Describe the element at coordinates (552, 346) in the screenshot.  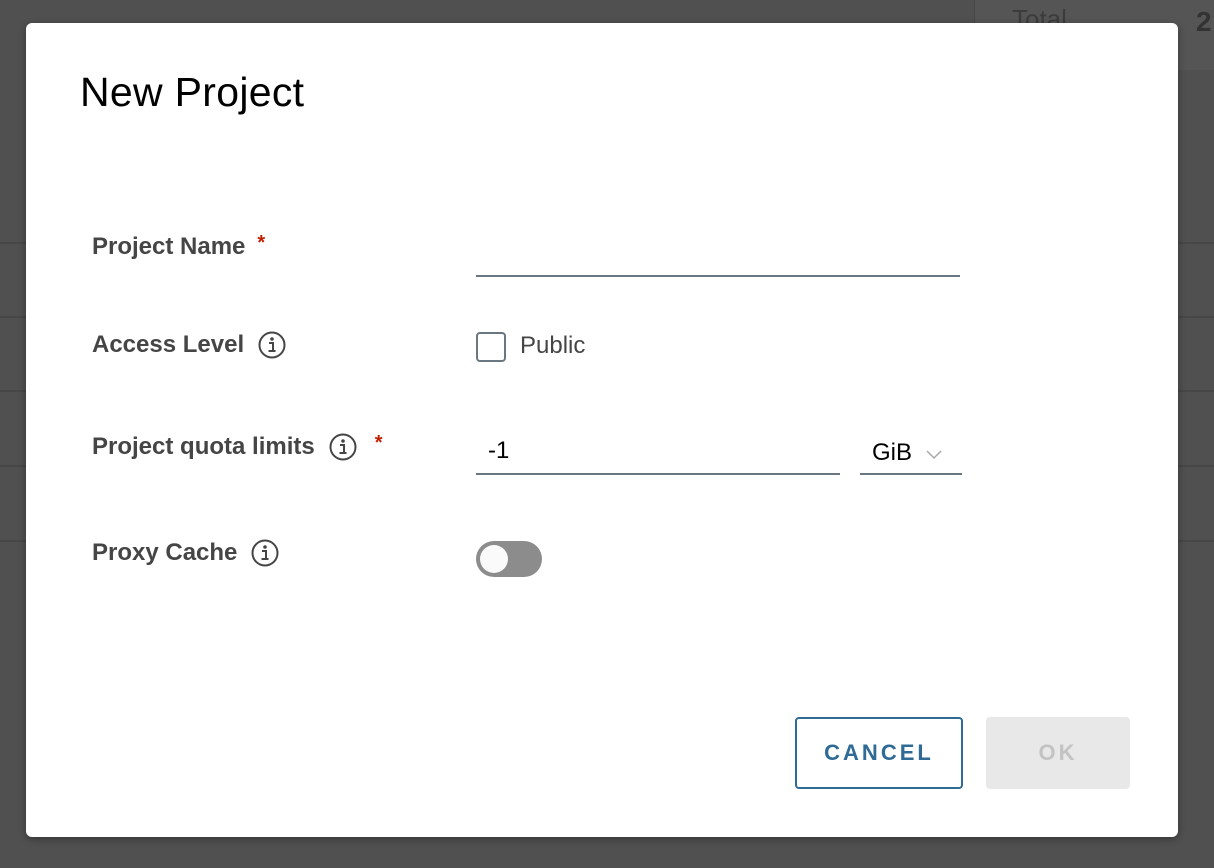
I see `public-checkbox-label: Public` at that location.